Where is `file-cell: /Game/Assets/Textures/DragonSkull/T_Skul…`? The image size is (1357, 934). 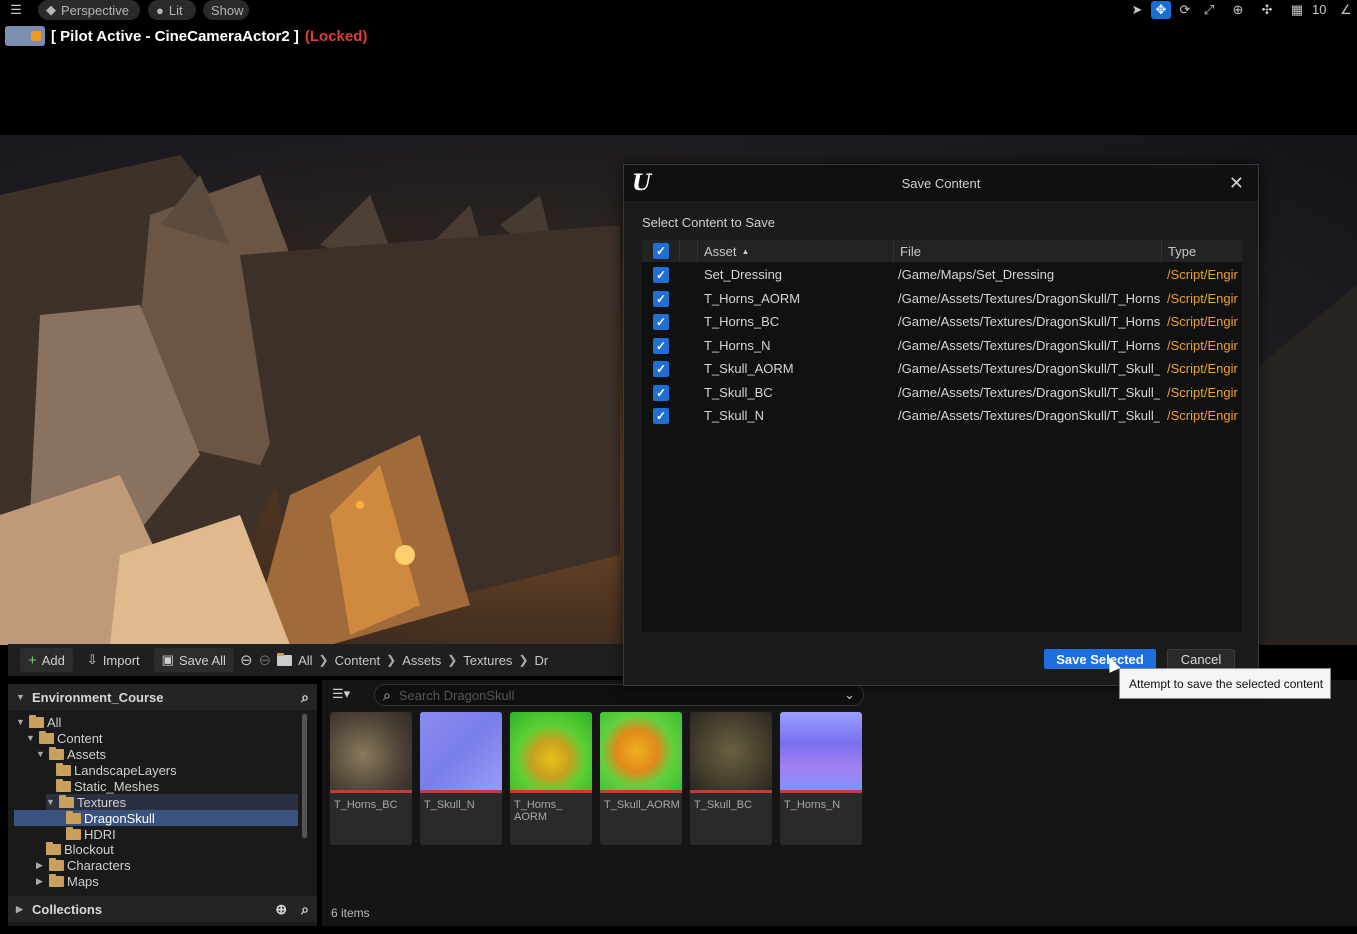 file-cell: /Game/Assets/Textures/DragonSkull/T_Skul… is located at coordinates (1029, 415).